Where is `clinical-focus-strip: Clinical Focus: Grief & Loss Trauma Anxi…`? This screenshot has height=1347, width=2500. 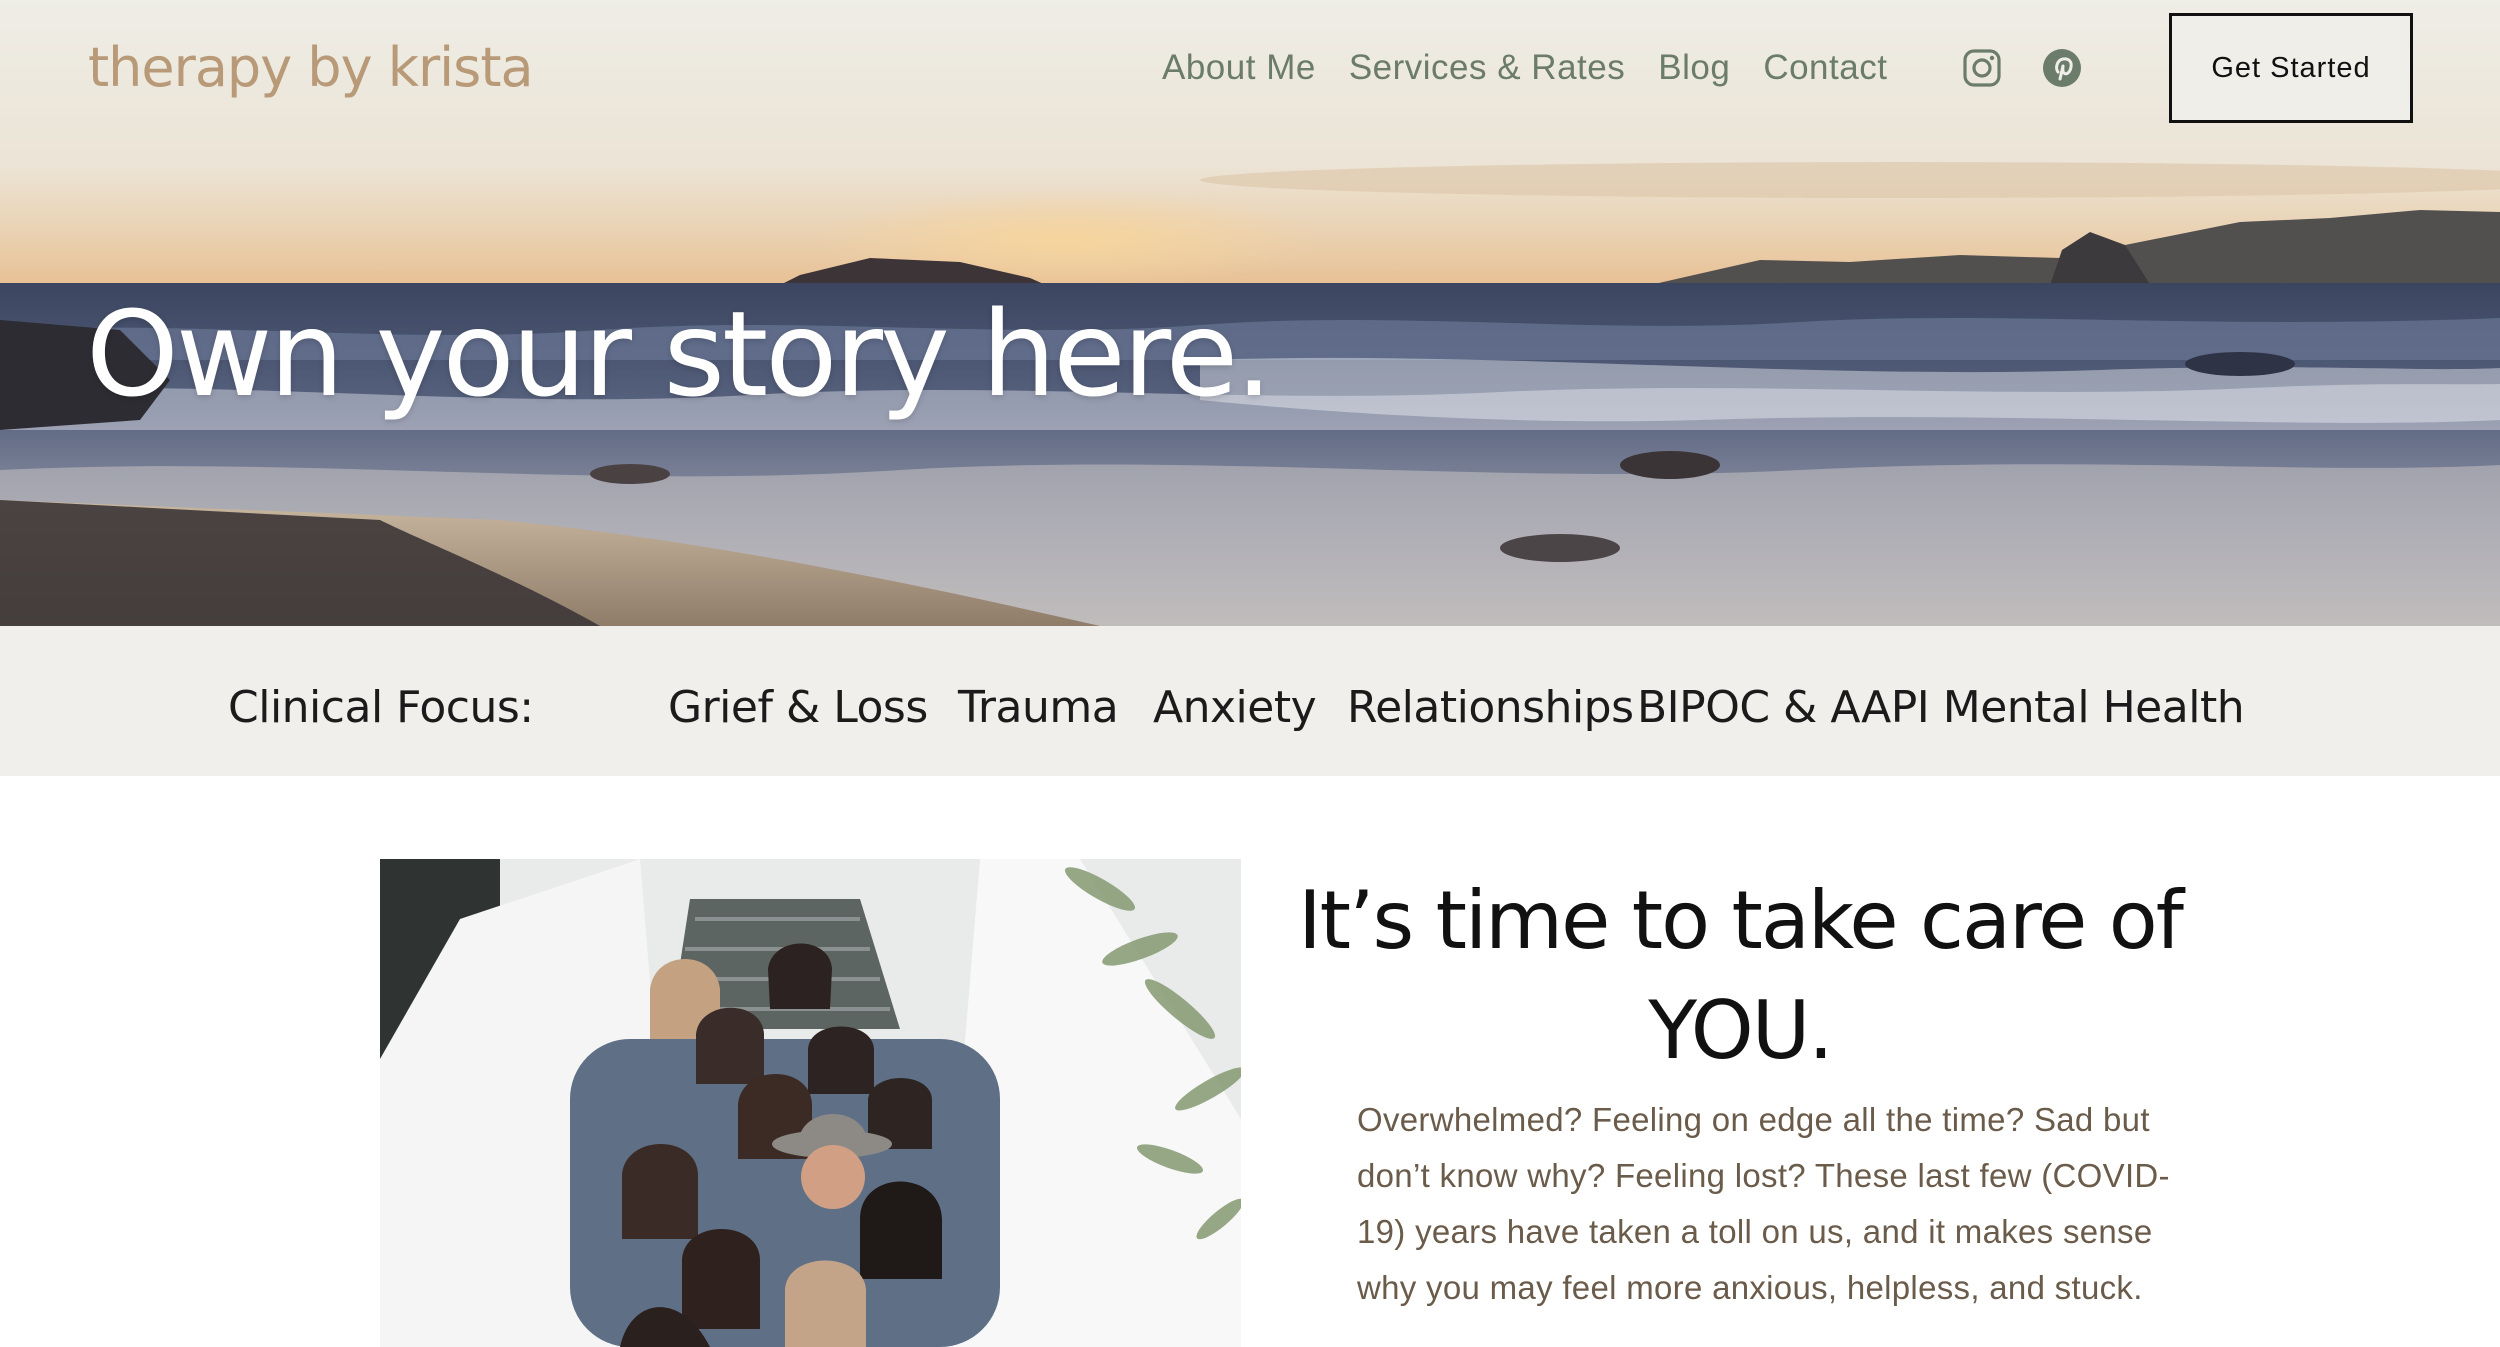
clinical-focus-strip: Clinical Focus: Grief & Loss Trauma Anxi… is located at coordinates (1250, 701).